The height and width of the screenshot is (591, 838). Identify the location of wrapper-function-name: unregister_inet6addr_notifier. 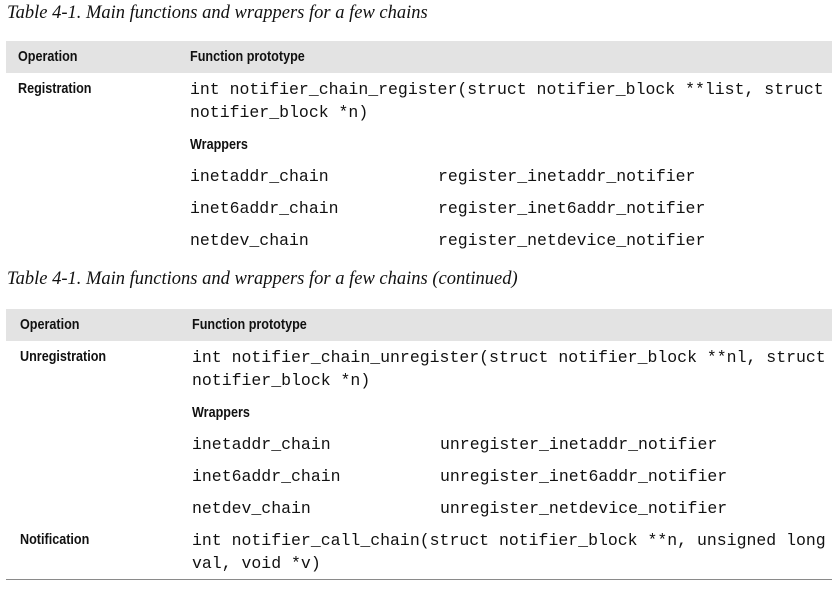
(584, 476).